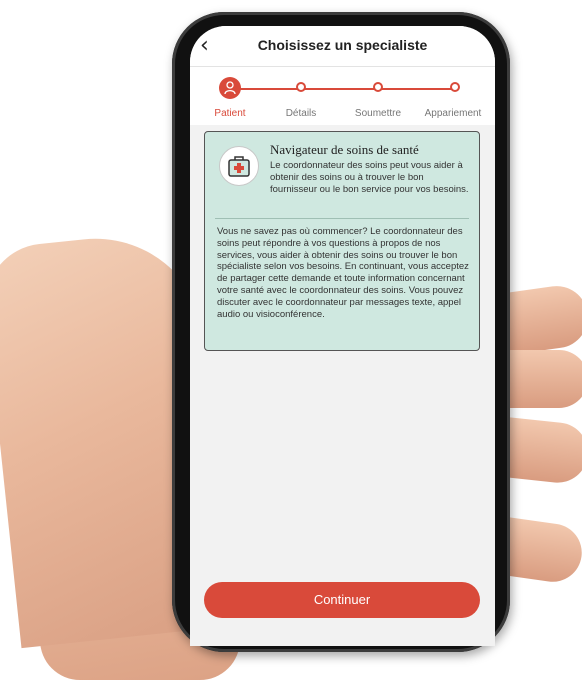 The height and width of the screenshot is (680, 582). I want to click on step-node-patient, so click(230, 88).